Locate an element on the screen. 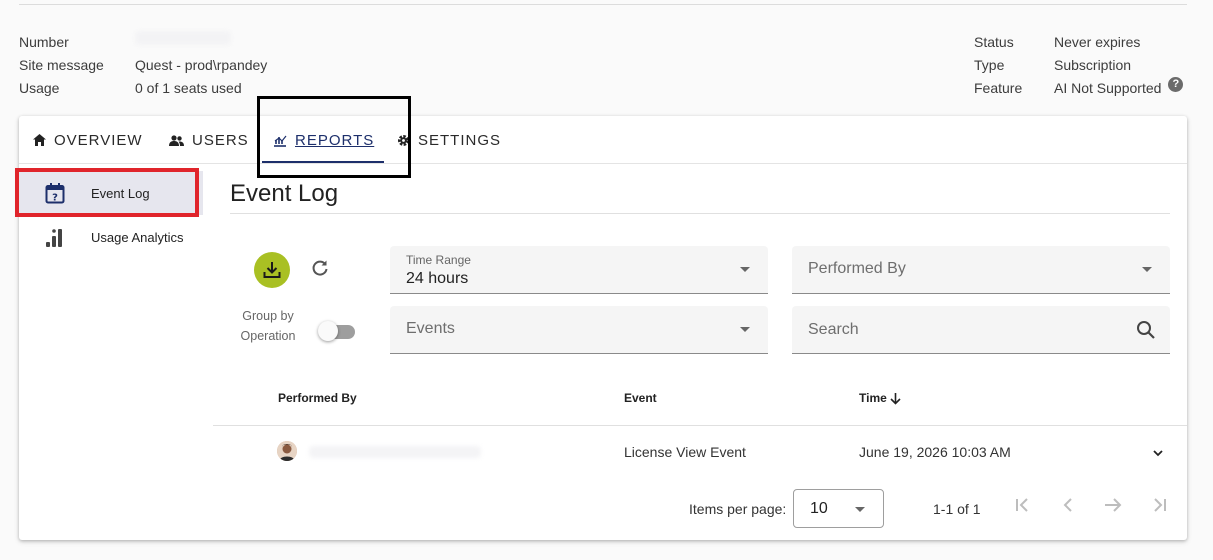 This screenshot has width=1213, height=560. active-tab-indicator is located at coordinates (323, 162).